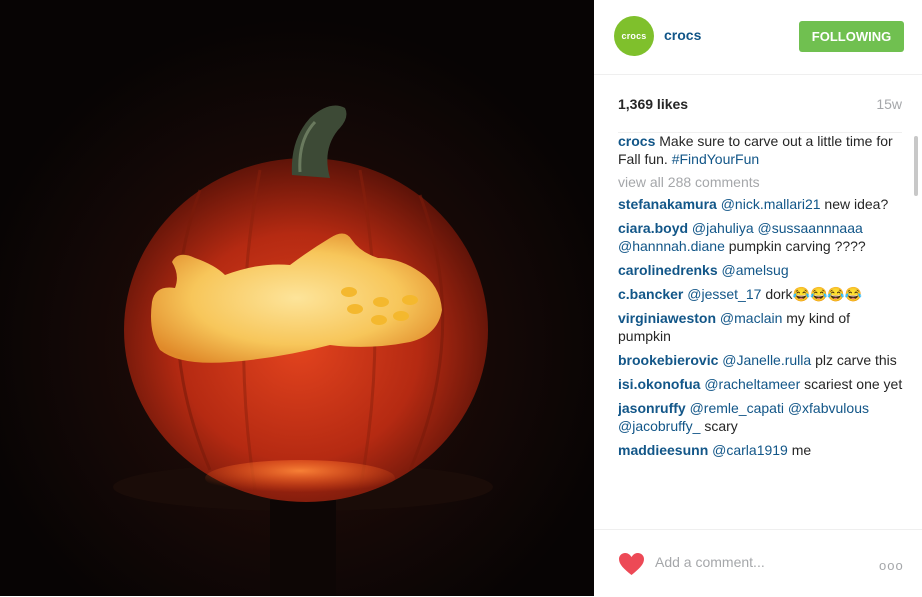 Image resolution: width=922 pixels, height=597 pixels. Describe the element at coordinates (771, 204) in the screenshot. I see `comment-mention: @nick.mallari21` at that location.